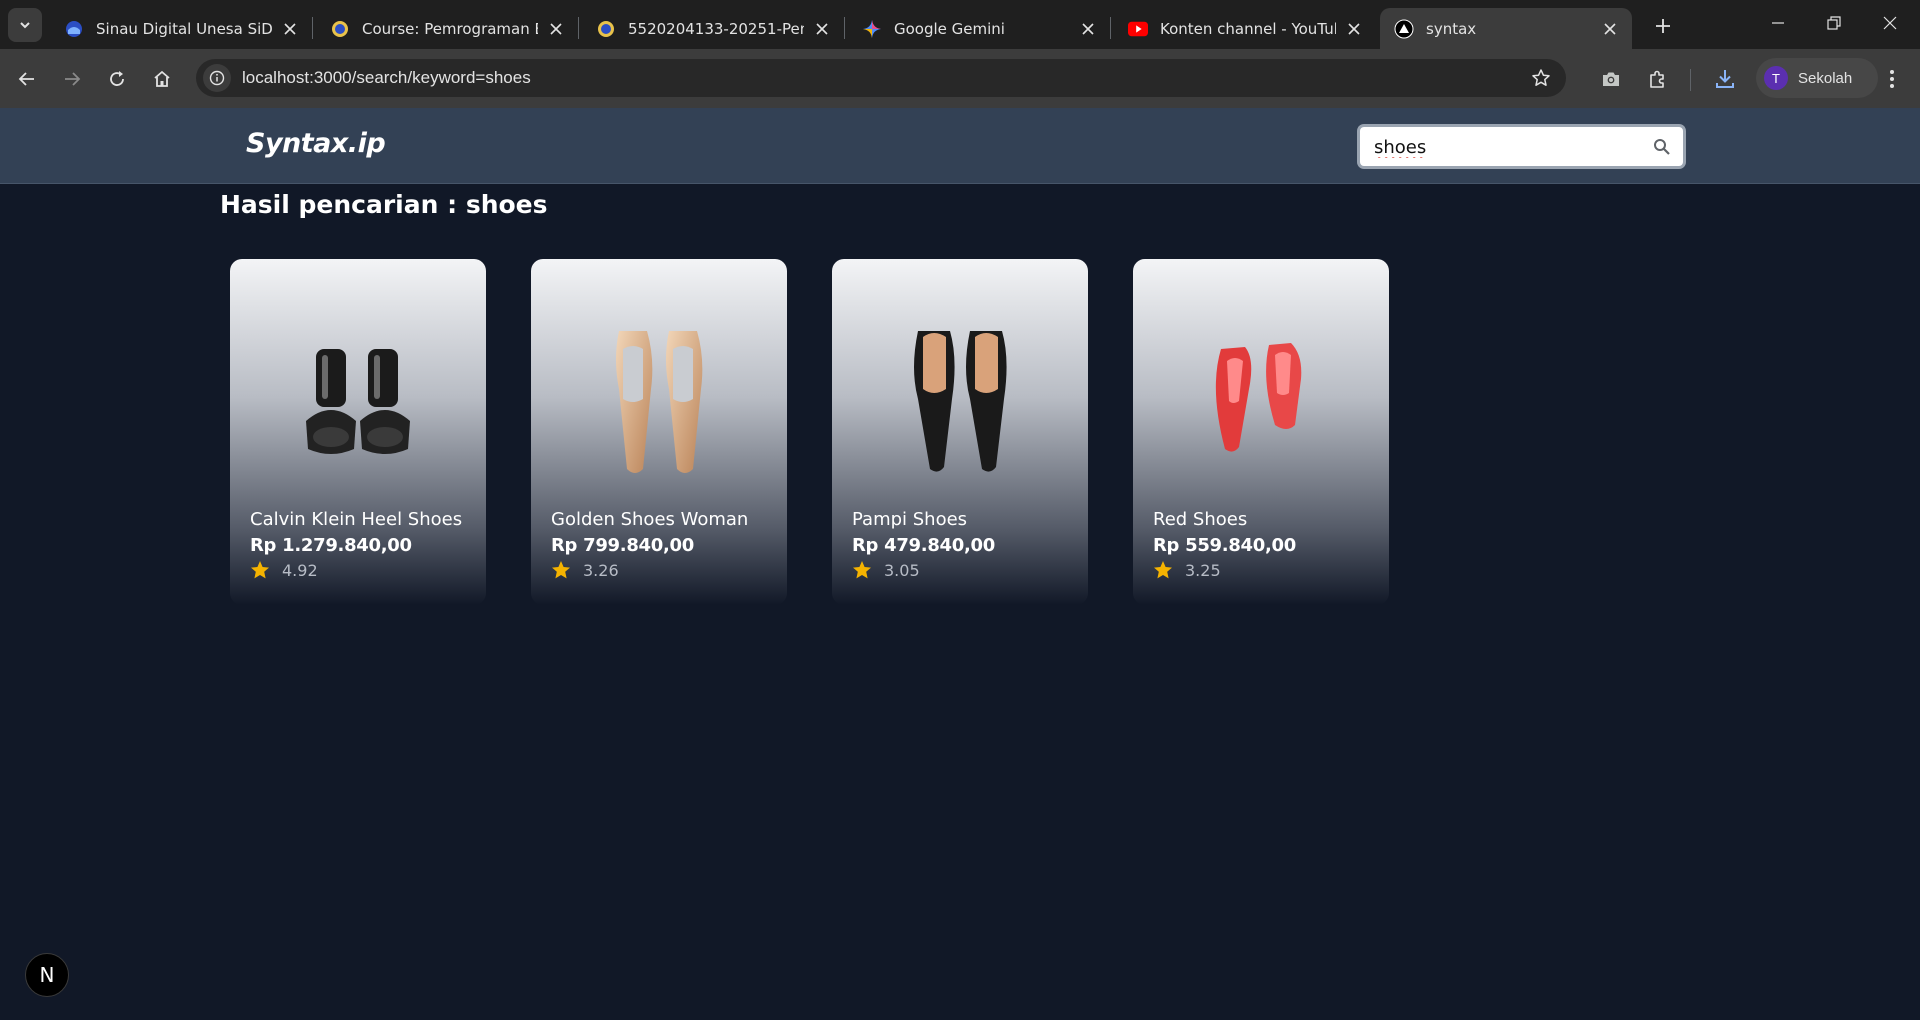 The image size is (1920, 1020). I want to click on site-info-button, so click(217, 78).